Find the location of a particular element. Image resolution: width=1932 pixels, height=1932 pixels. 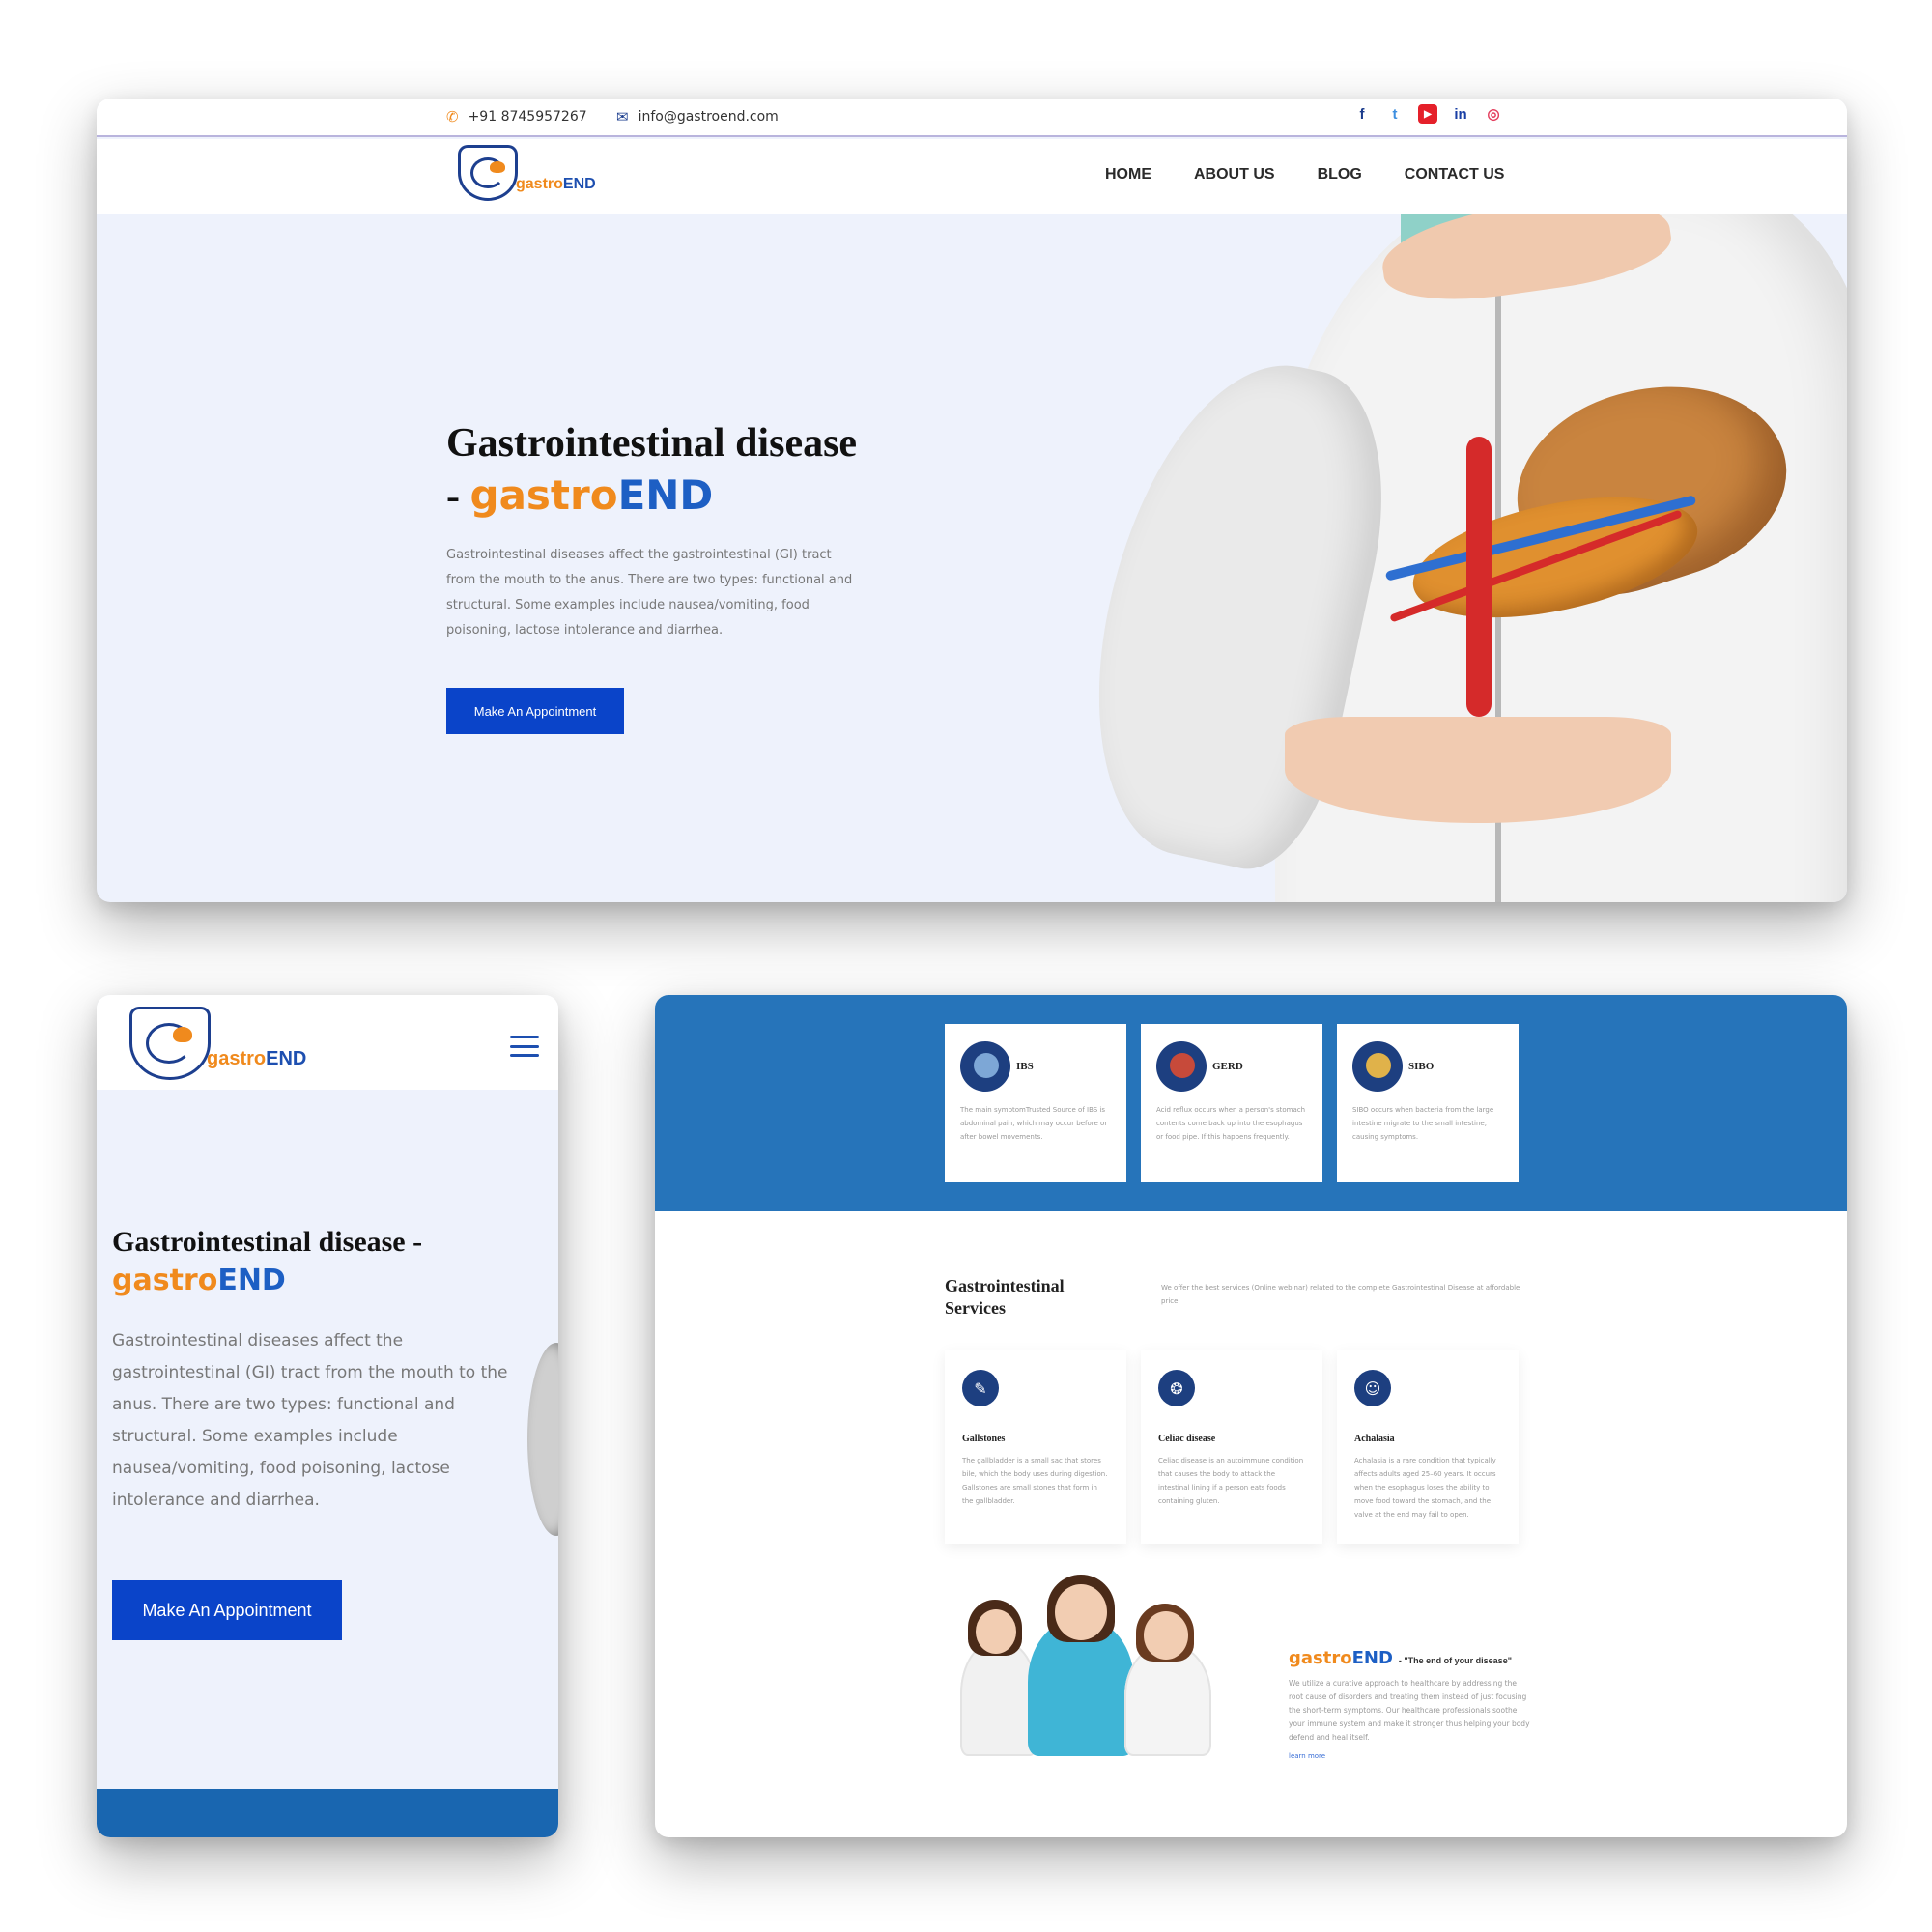

hero-brand: gastroEND is located at coordinates (591, 495).